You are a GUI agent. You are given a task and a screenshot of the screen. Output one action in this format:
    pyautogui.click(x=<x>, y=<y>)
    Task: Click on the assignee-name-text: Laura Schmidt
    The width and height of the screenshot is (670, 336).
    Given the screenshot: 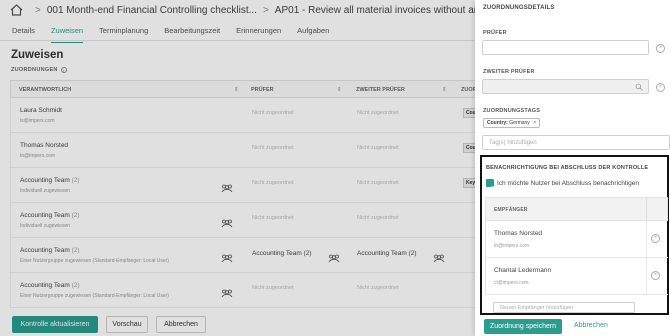 What is the action you would take?
    pyautogui.click(x=41, y=110)
    